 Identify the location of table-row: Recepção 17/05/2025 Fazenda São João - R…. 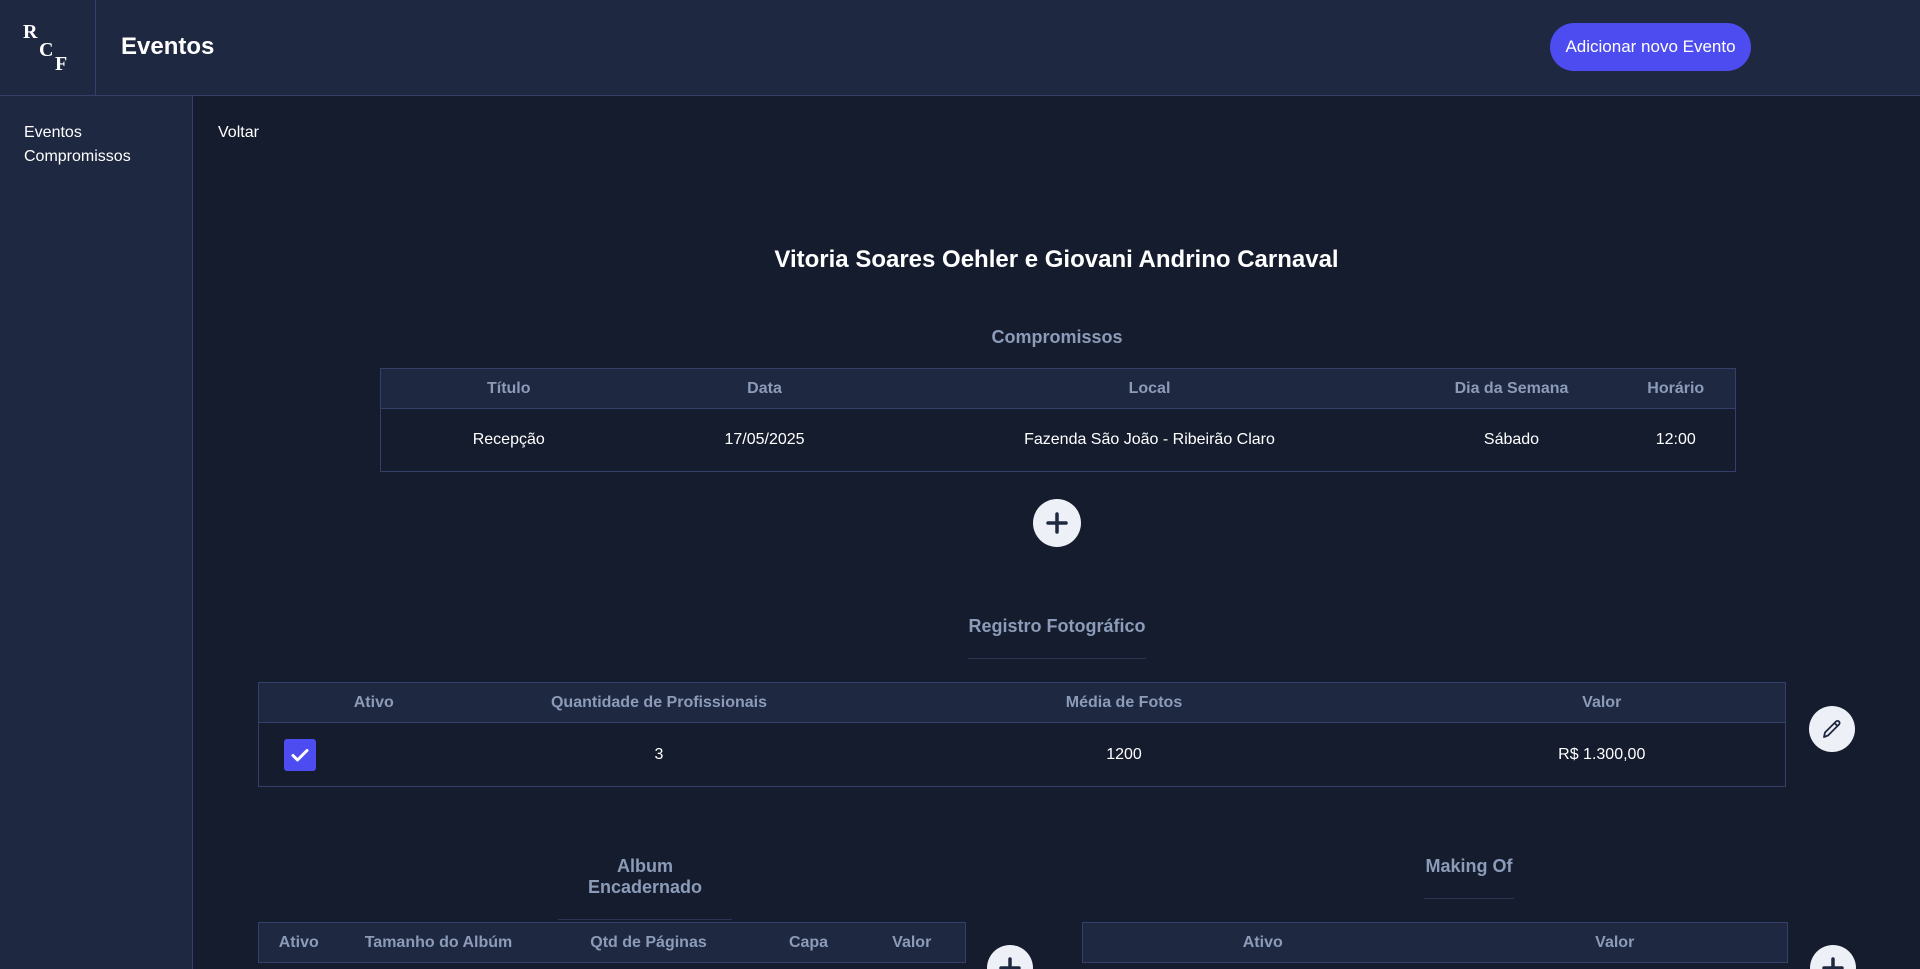
(1058, 440).